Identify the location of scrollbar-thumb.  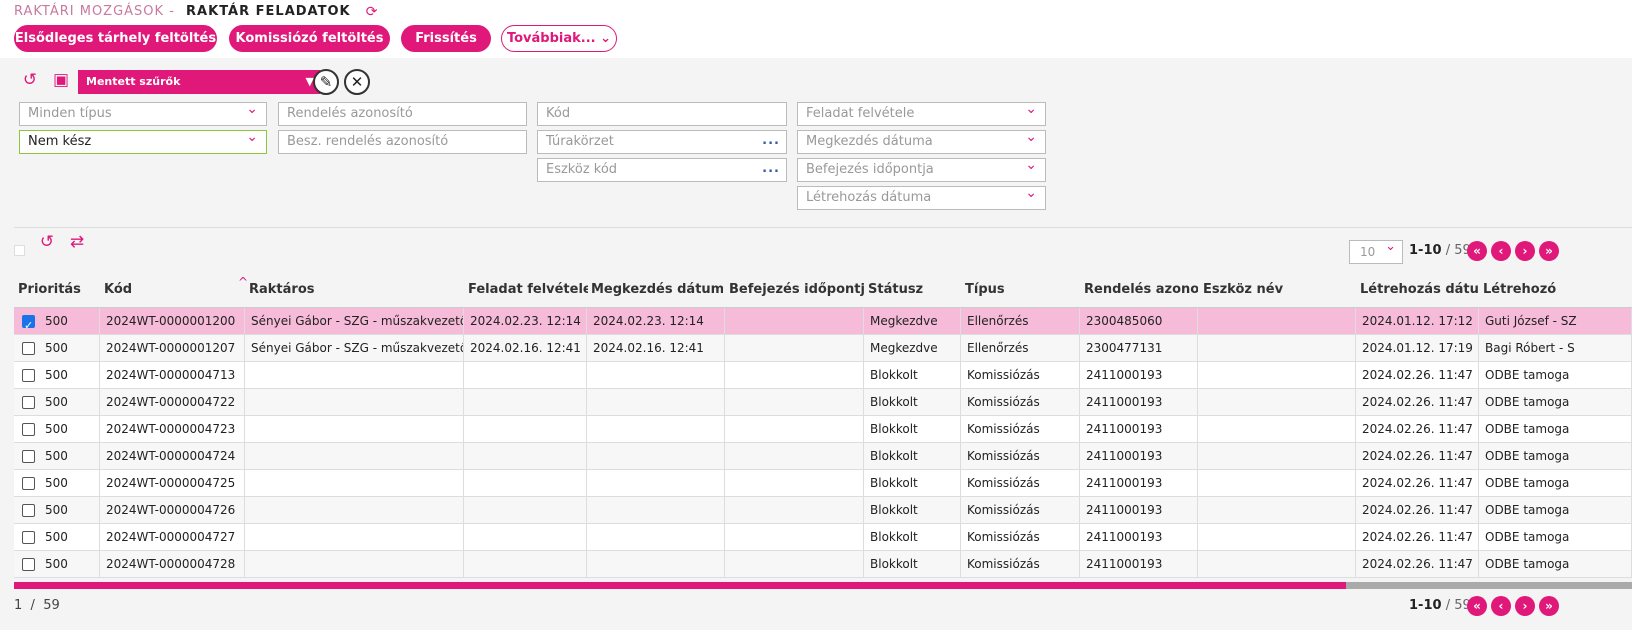
(680, 585).